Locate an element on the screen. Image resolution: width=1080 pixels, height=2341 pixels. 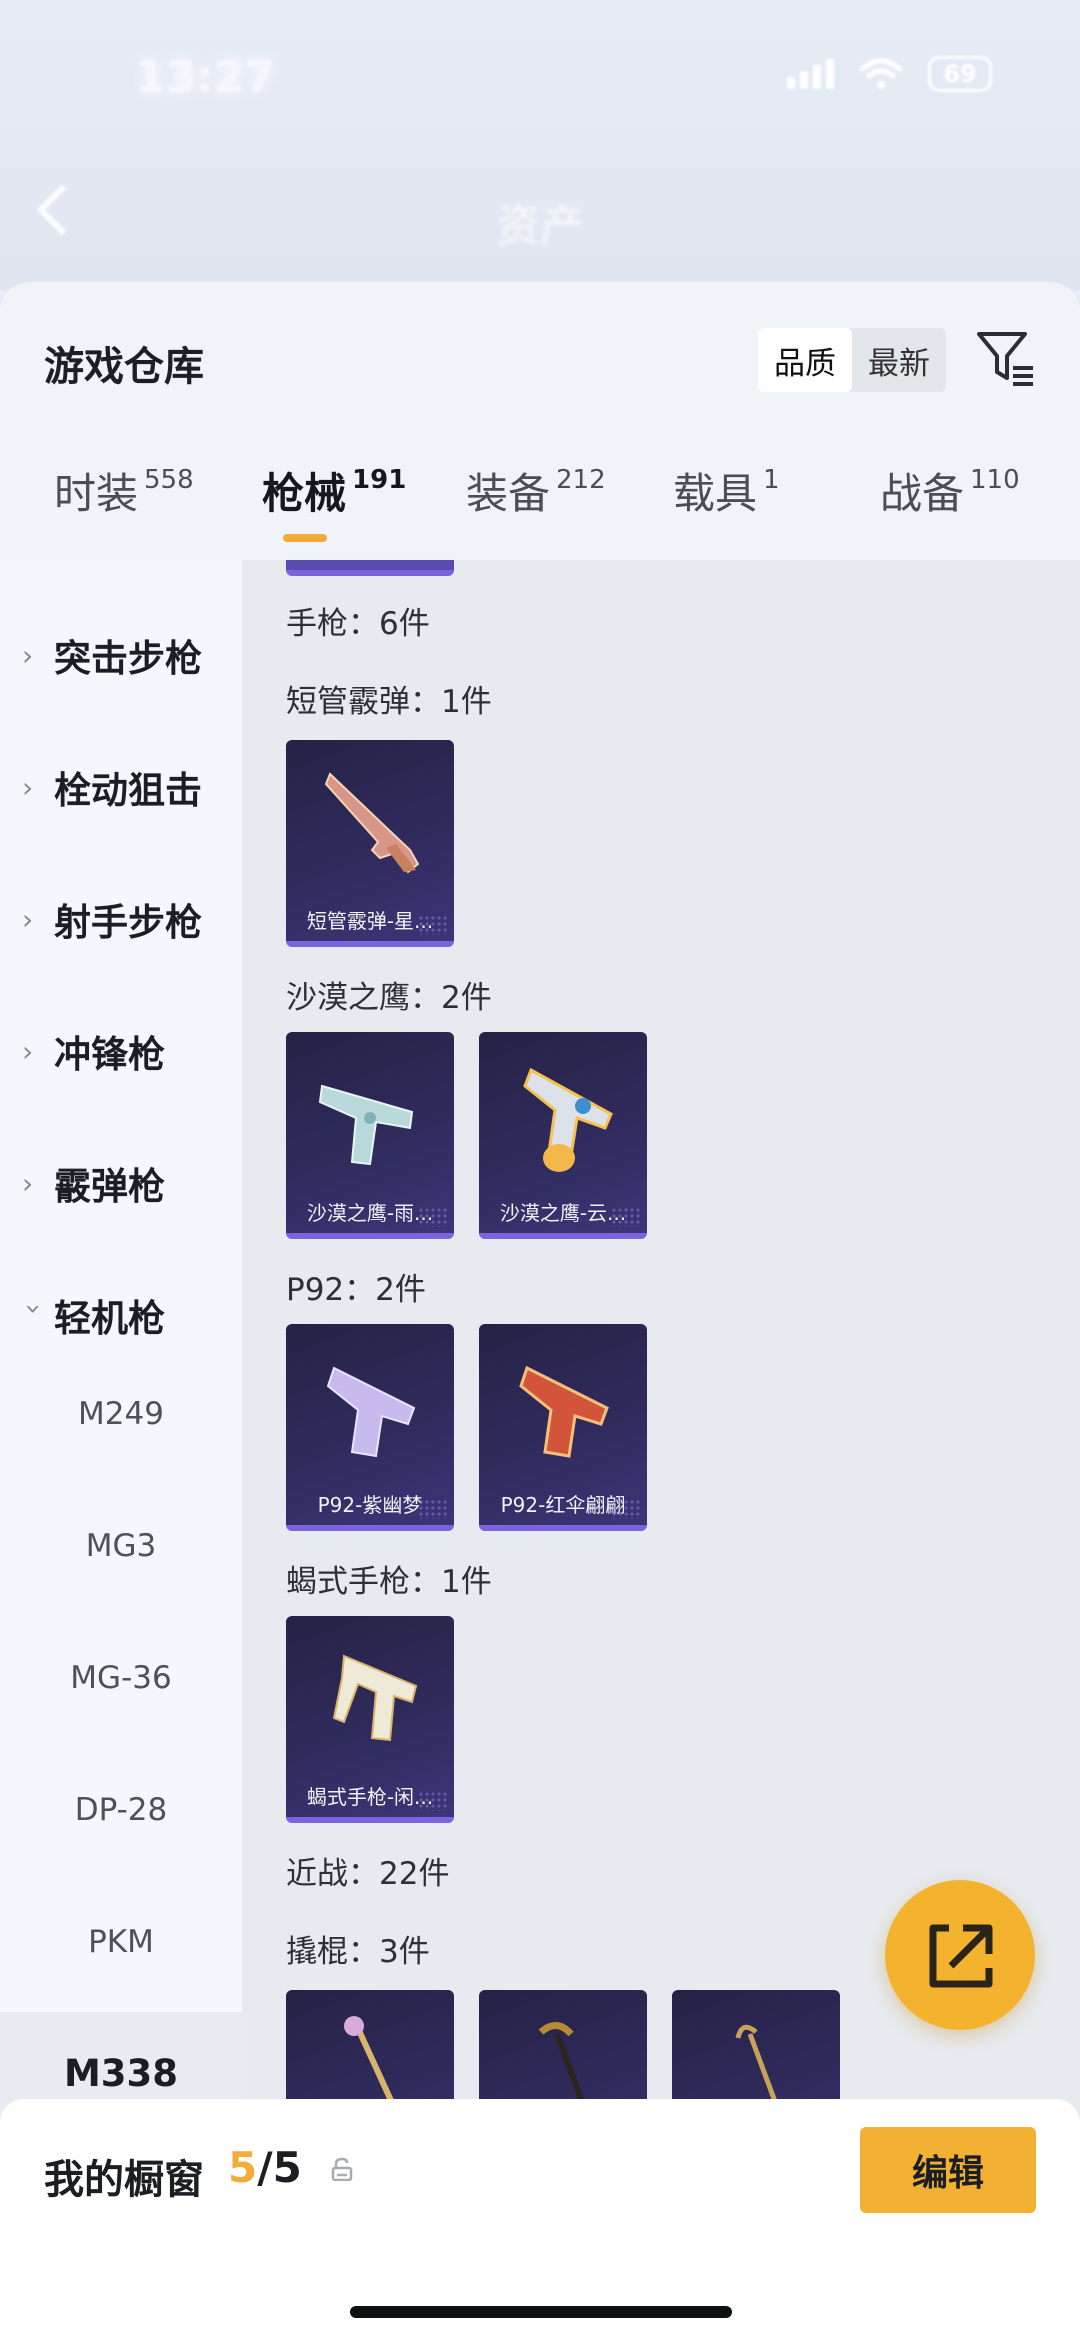
sort-toggle: 品质 最新 is located at coordinates (852, 360).